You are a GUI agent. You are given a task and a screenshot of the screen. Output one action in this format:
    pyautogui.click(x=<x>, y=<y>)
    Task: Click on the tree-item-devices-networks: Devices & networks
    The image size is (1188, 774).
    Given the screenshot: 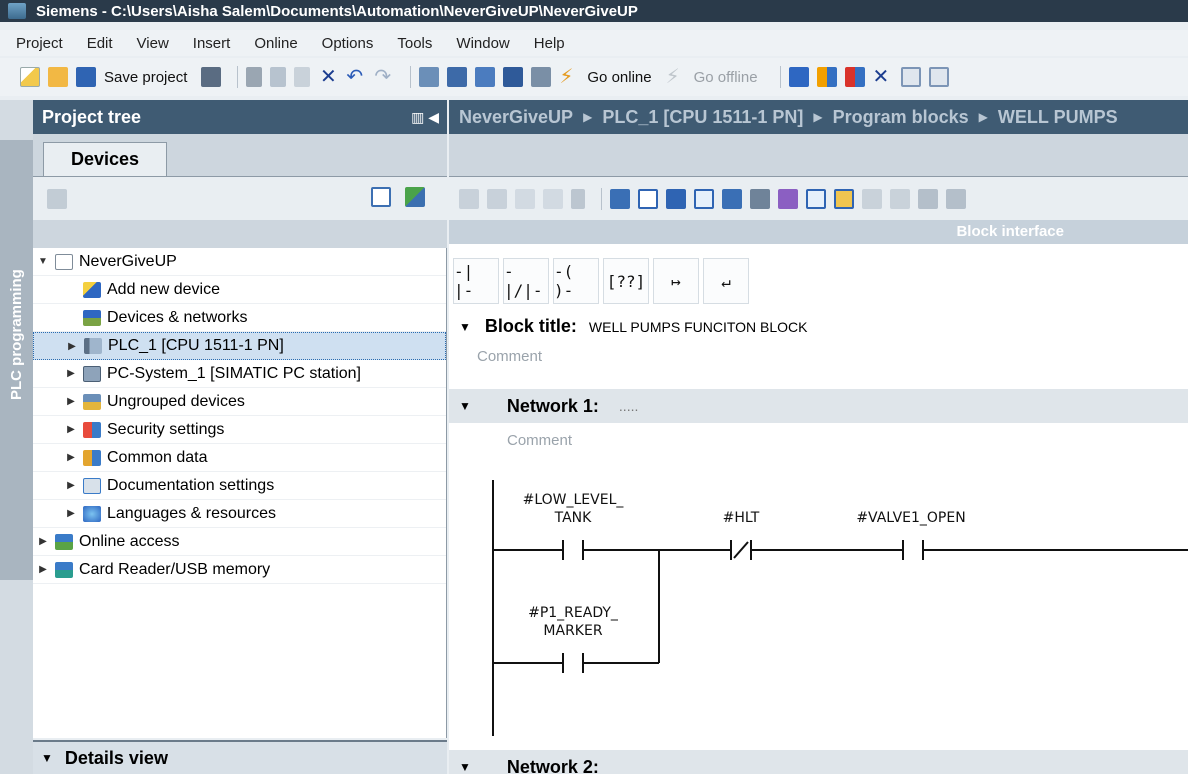 What is the action you would take?
    pyautogui.click(x=239, y=318)
    